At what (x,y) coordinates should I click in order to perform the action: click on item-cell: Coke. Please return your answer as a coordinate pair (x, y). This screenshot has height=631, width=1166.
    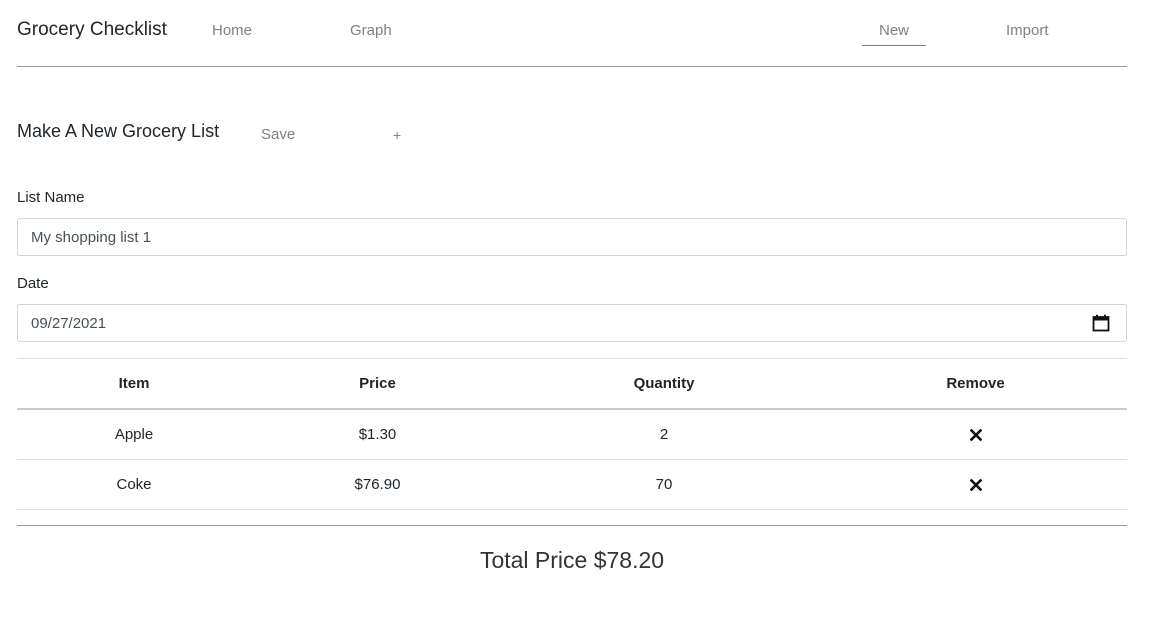
    Looking at the image, I should click on (134, 484).